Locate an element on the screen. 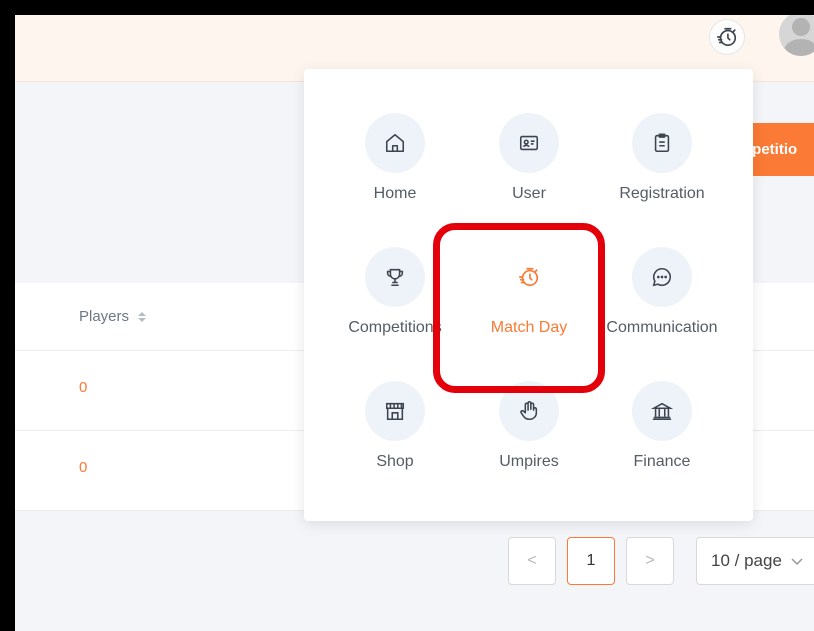  shop-icon is located at coordinates (395, 411).